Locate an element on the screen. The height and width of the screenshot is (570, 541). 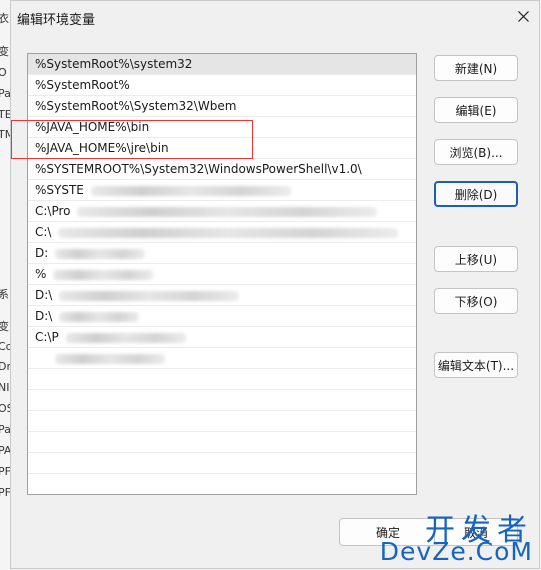
list-item: C:\Pro is located at coordinates (222, 211).